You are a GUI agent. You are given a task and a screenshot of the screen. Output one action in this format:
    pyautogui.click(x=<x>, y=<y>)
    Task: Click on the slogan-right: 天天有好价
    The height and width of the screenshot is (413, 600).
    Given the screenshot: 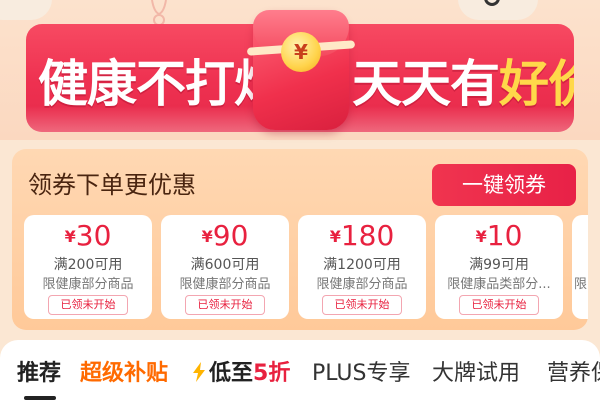 What is the action you would take?
    pyautogui.click(x=463, y=84)
    